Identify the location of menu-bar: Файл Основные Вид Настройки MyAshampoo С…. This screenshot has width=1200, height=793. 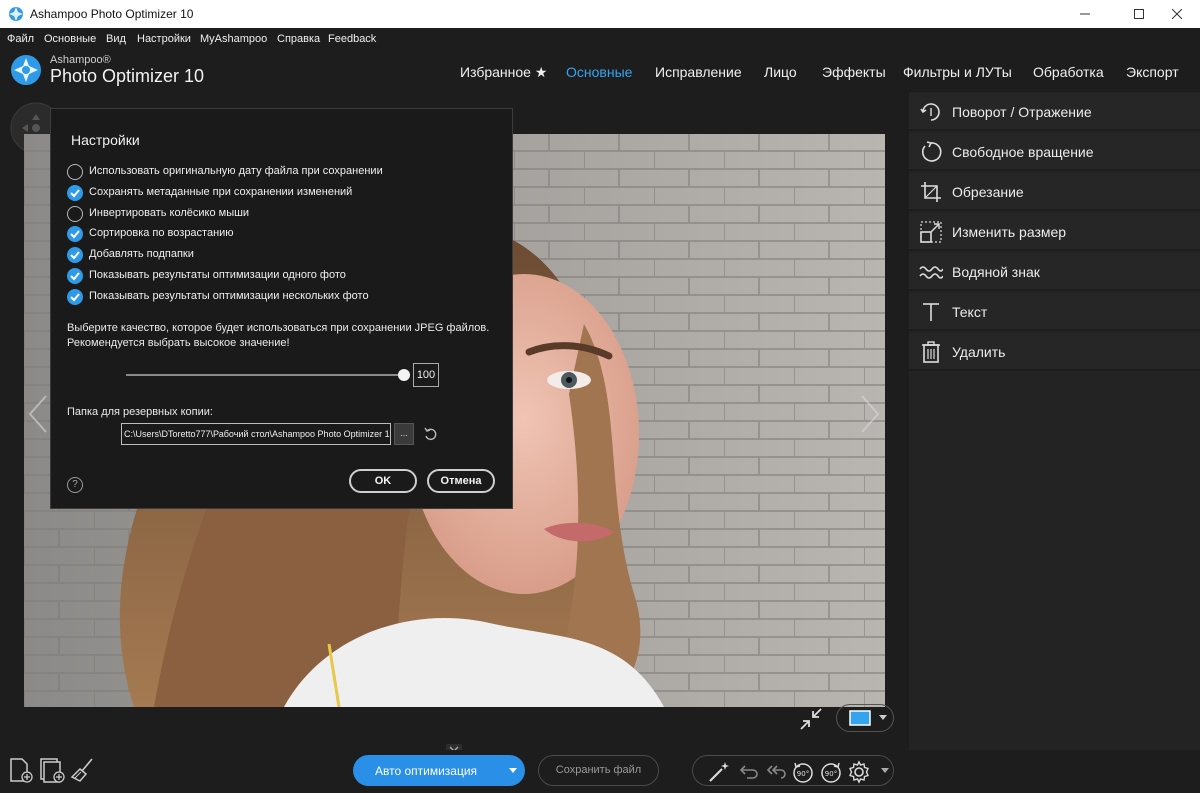
(600, 40).